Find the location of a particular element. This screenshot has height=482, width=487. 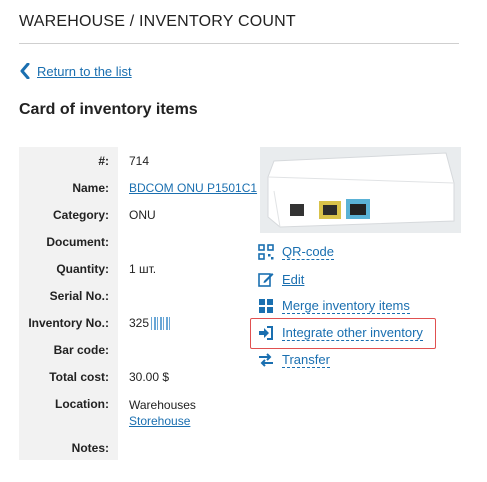

grid-icon is located at coordinates (266, 306).